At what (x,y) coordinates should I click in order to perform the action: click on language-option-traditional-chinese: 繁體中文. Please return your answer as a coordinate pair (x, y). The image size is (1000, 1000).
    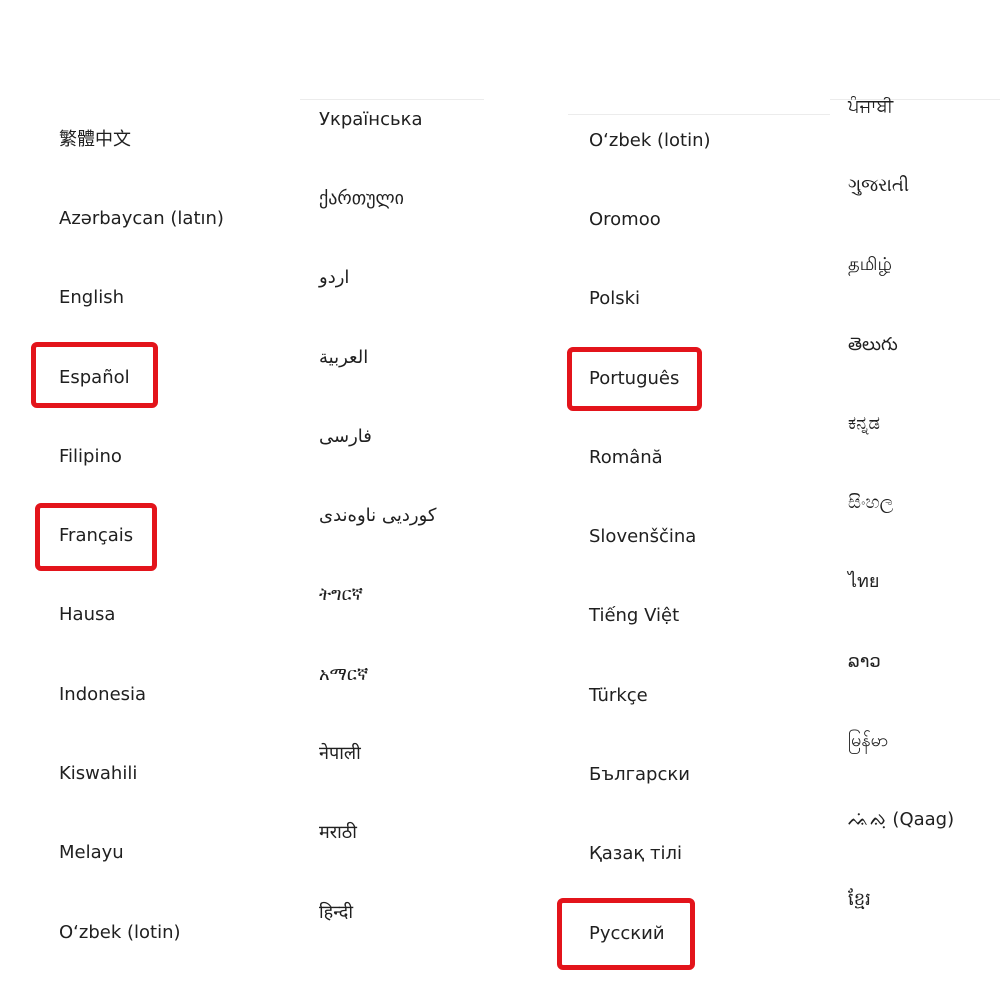
    Looking at the image, I should click on (150, 139).